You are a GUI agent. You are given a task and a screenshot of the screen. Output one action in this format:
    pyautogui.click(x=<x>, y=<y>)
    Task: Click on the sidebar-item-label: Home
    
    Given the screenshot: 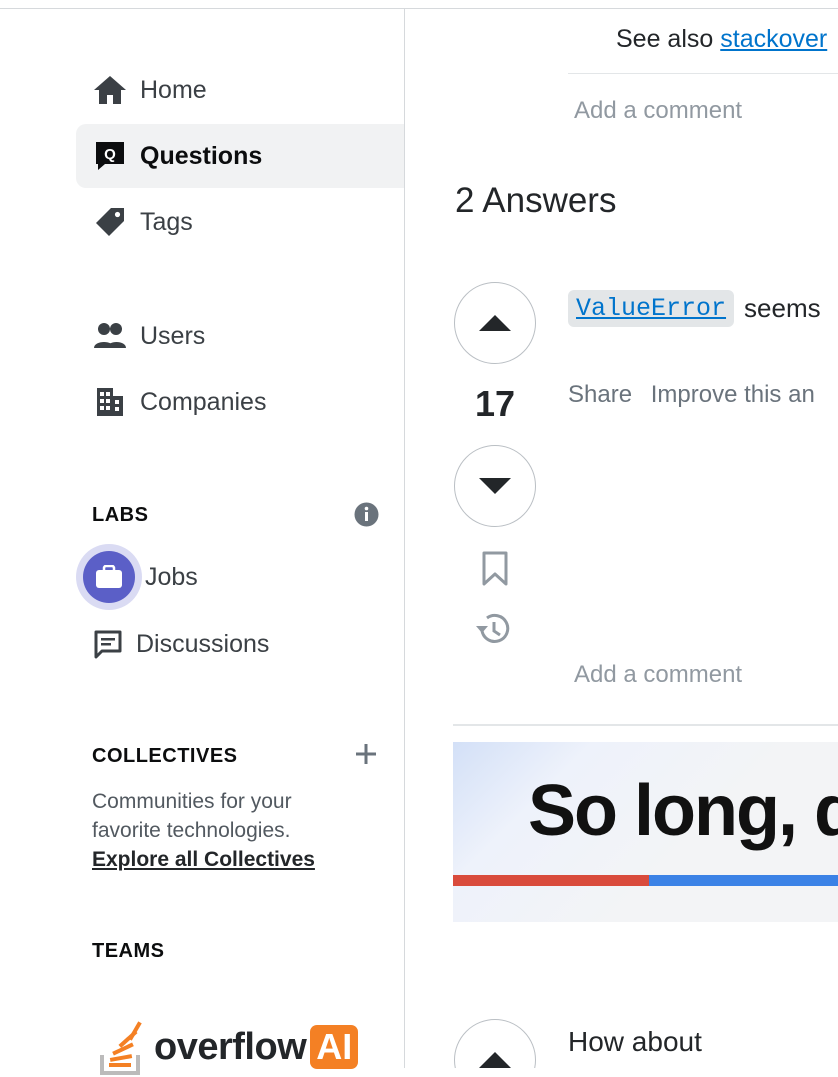 What is the action you would take?
    pyautogui.click(x=173, y=89)
    